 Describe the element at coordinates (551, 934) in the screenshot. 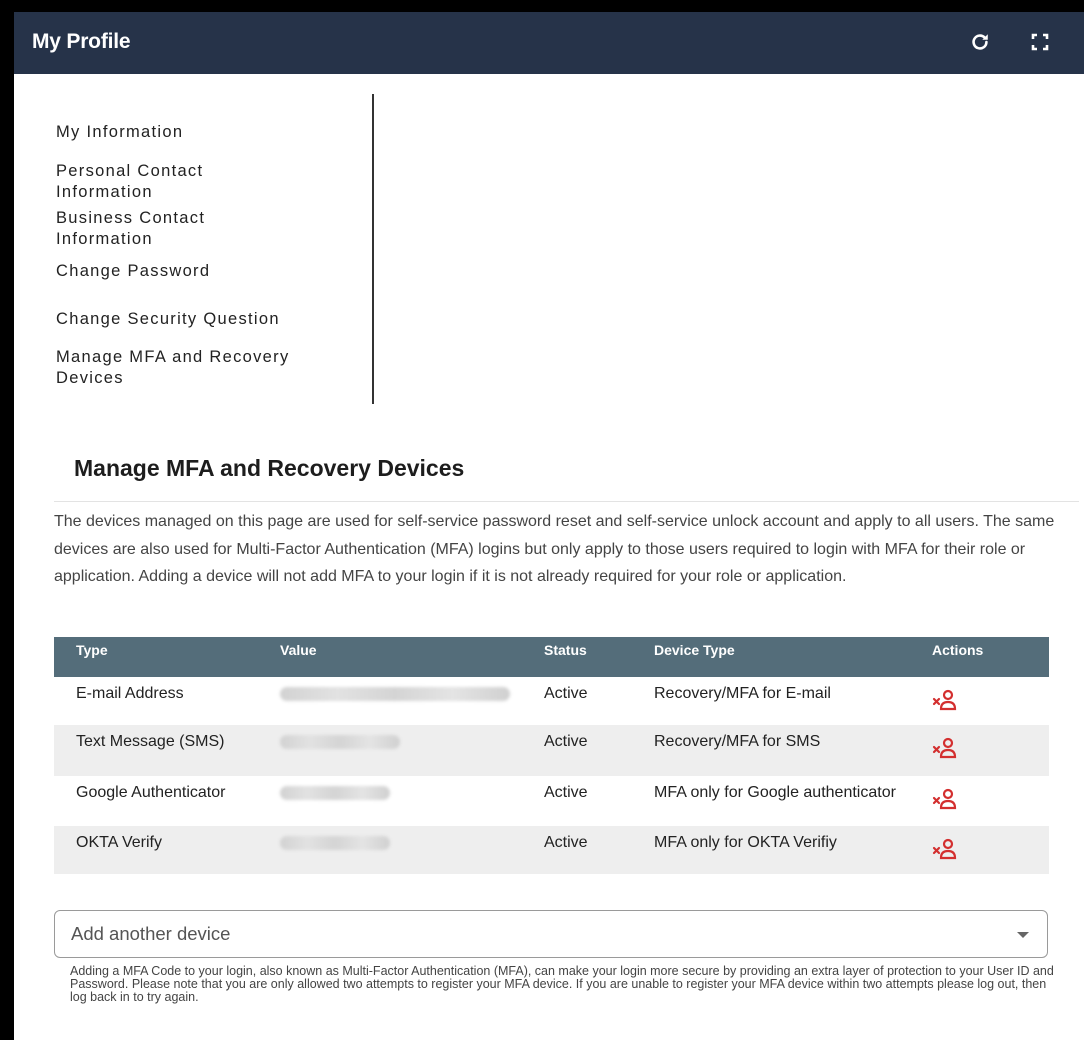

I see `add-device-select: Add another device` at that location.